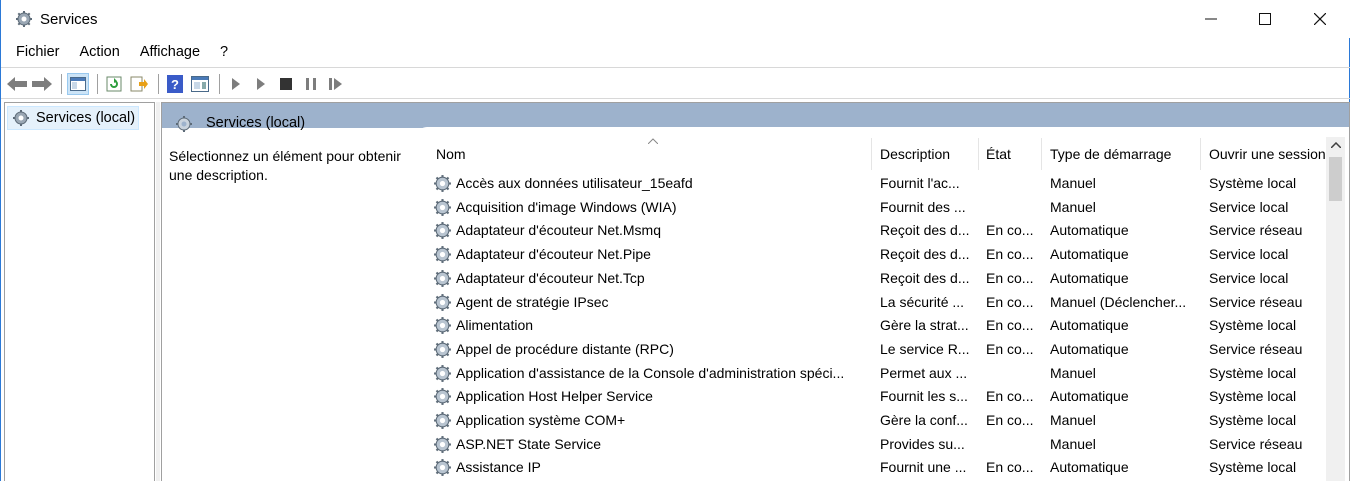 The image size is (1352, 482). I want to click on minimize-icon, so click(1211, 19).